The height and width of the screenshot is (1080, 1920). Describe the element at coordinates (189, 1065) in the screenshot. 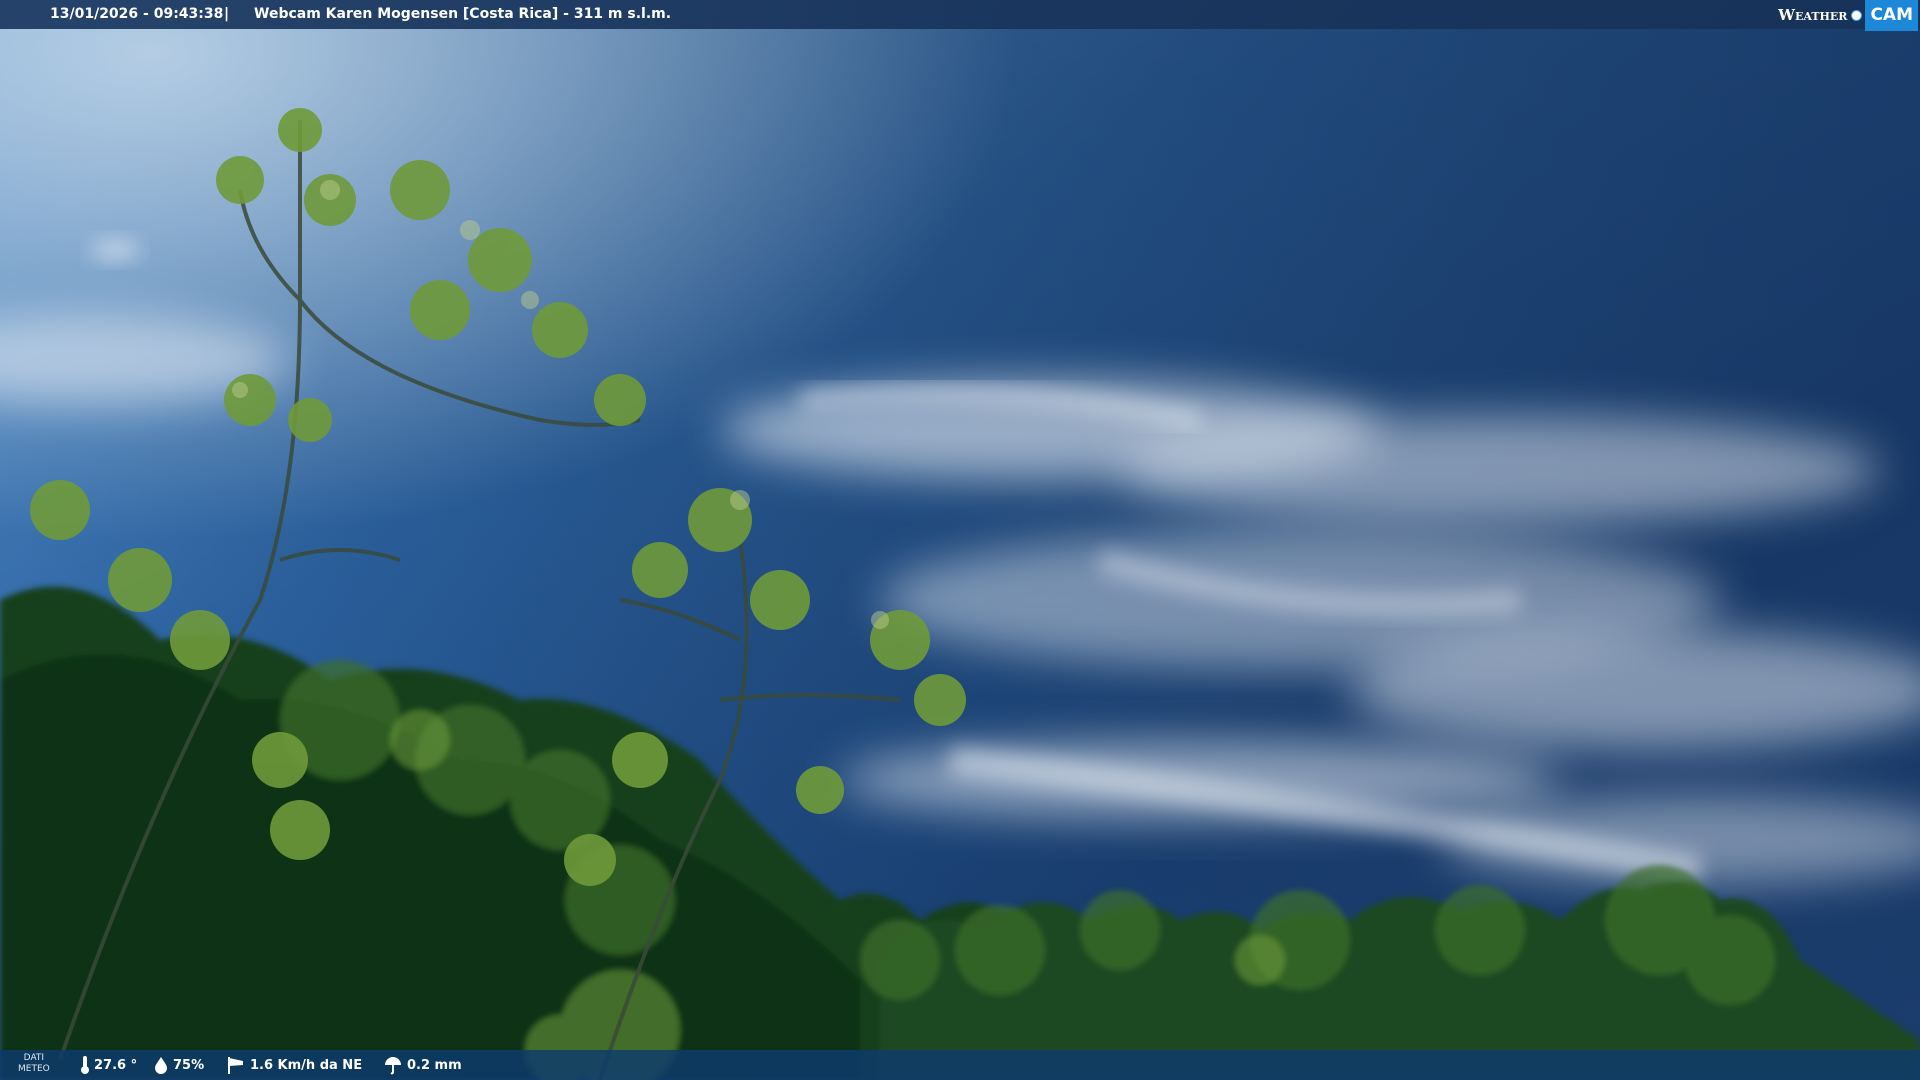

I see `humidity-value: 75%` at that location.